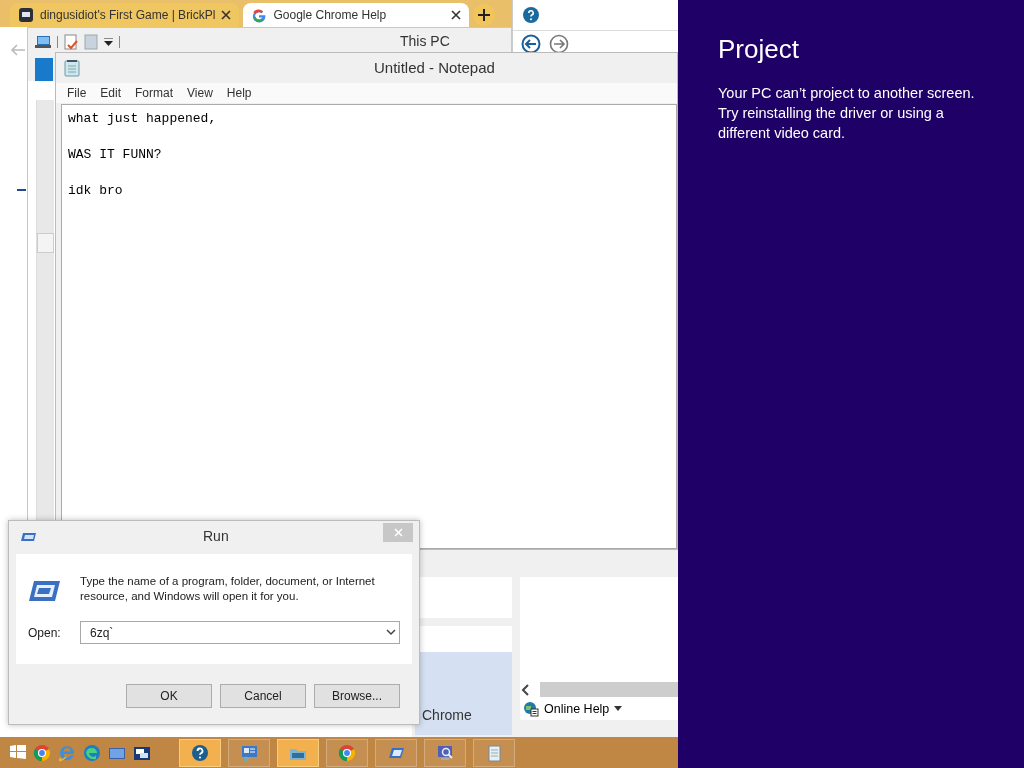  I want to click on dialog-title: Run, so click(216, 536).